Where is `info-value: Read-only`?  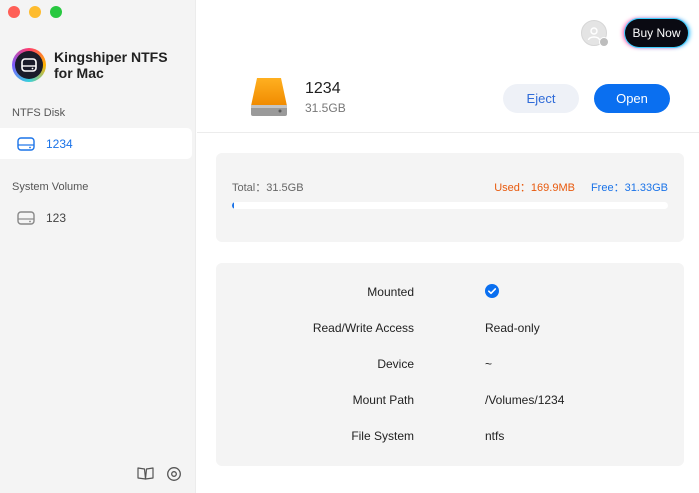
info-value: Read-only is located at coordinates (512, 328).